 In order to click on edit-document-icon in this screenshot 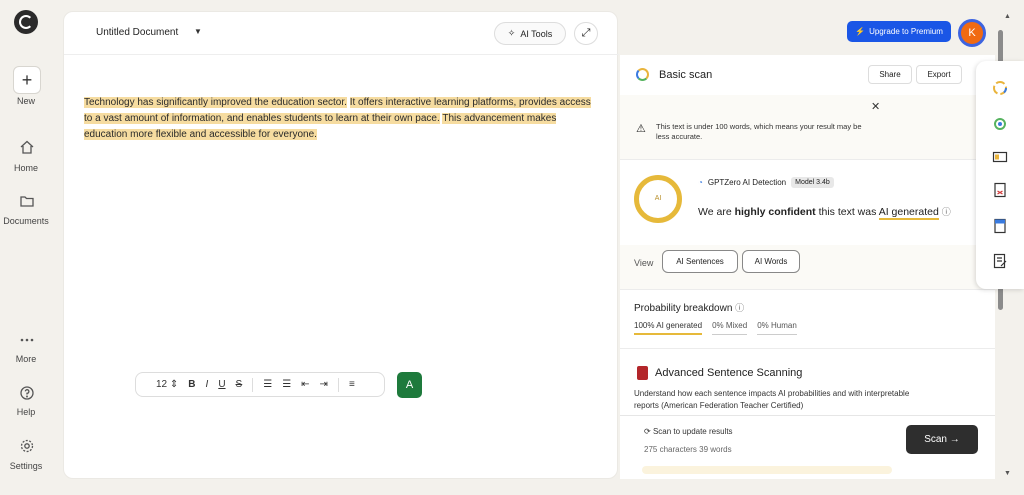, I will do `click(1000, 261)`.